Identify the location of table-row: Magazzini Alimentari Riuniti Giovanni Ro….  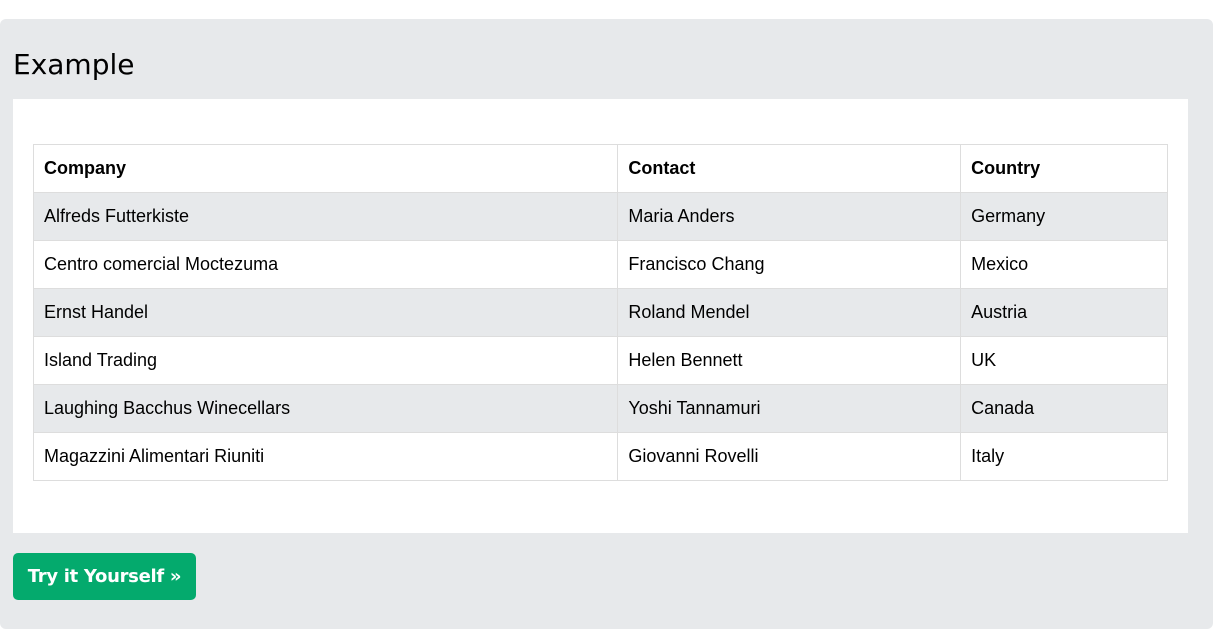
(600, 456).